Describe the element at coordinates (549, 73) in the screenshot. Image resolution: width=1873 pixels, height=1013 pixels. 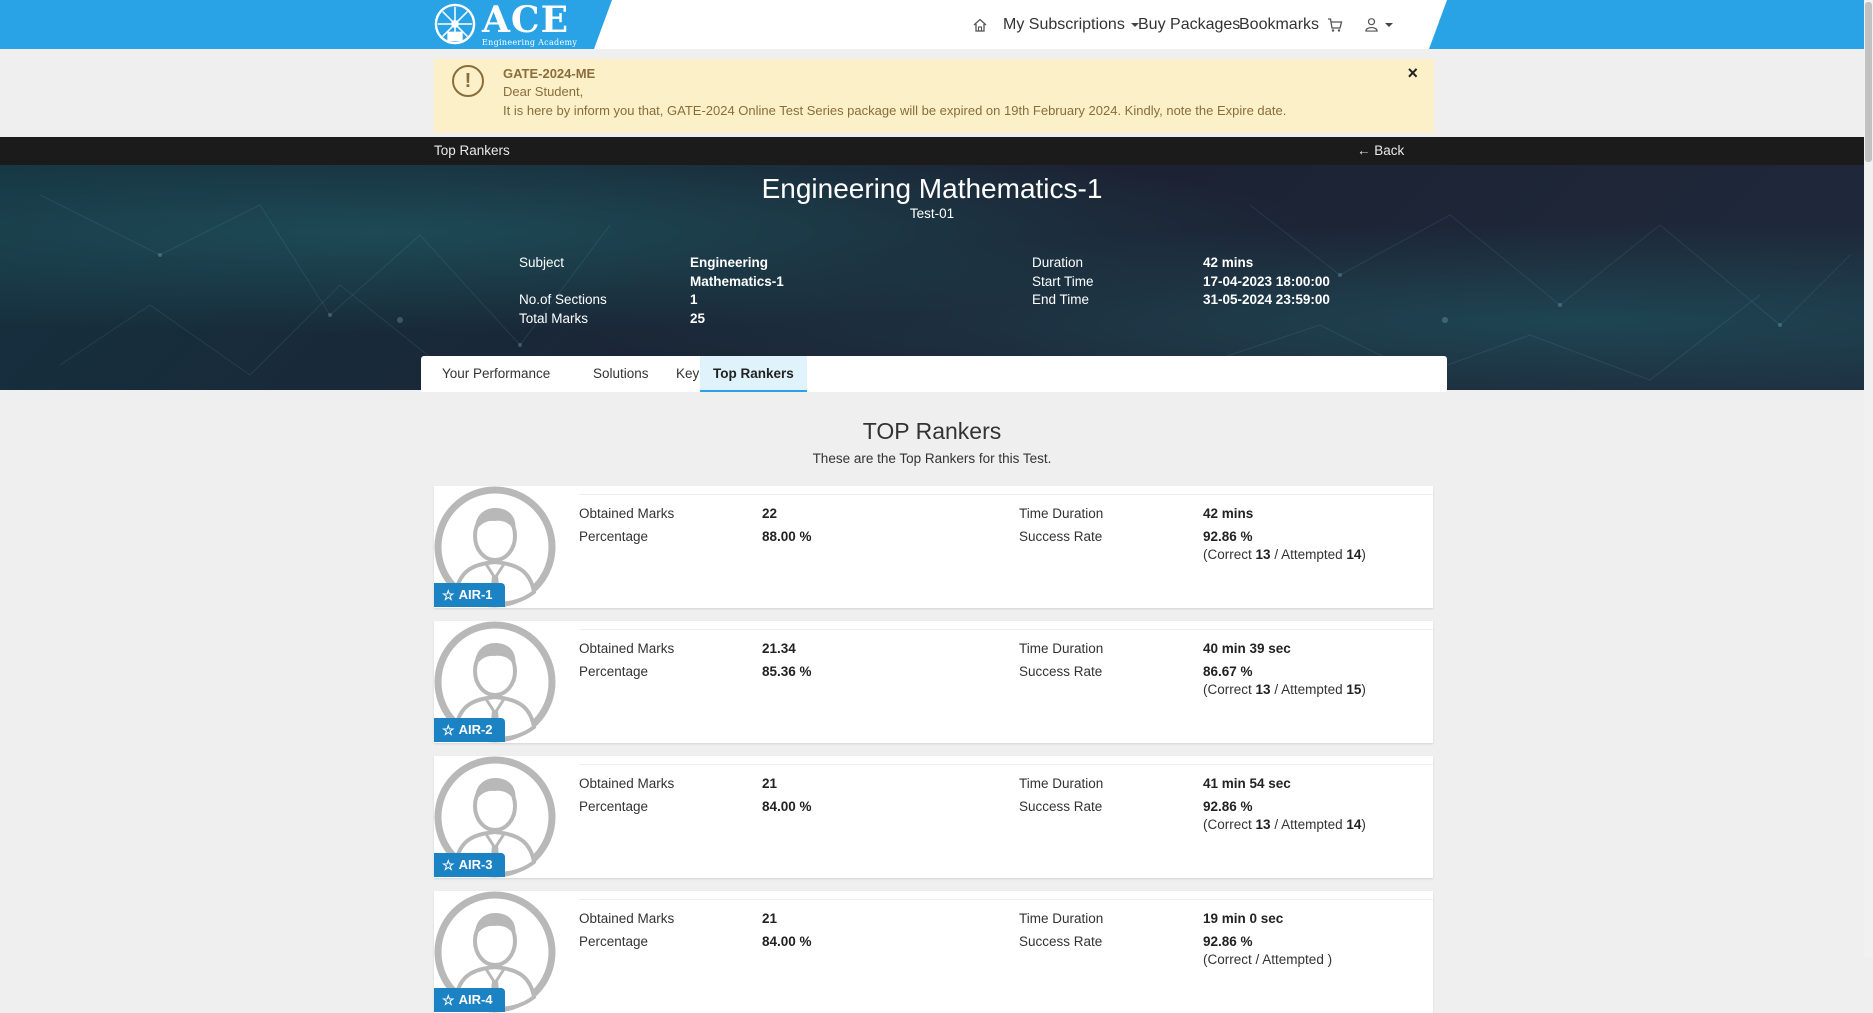
I see `alert-title: GATE-2024-ME` at that location.